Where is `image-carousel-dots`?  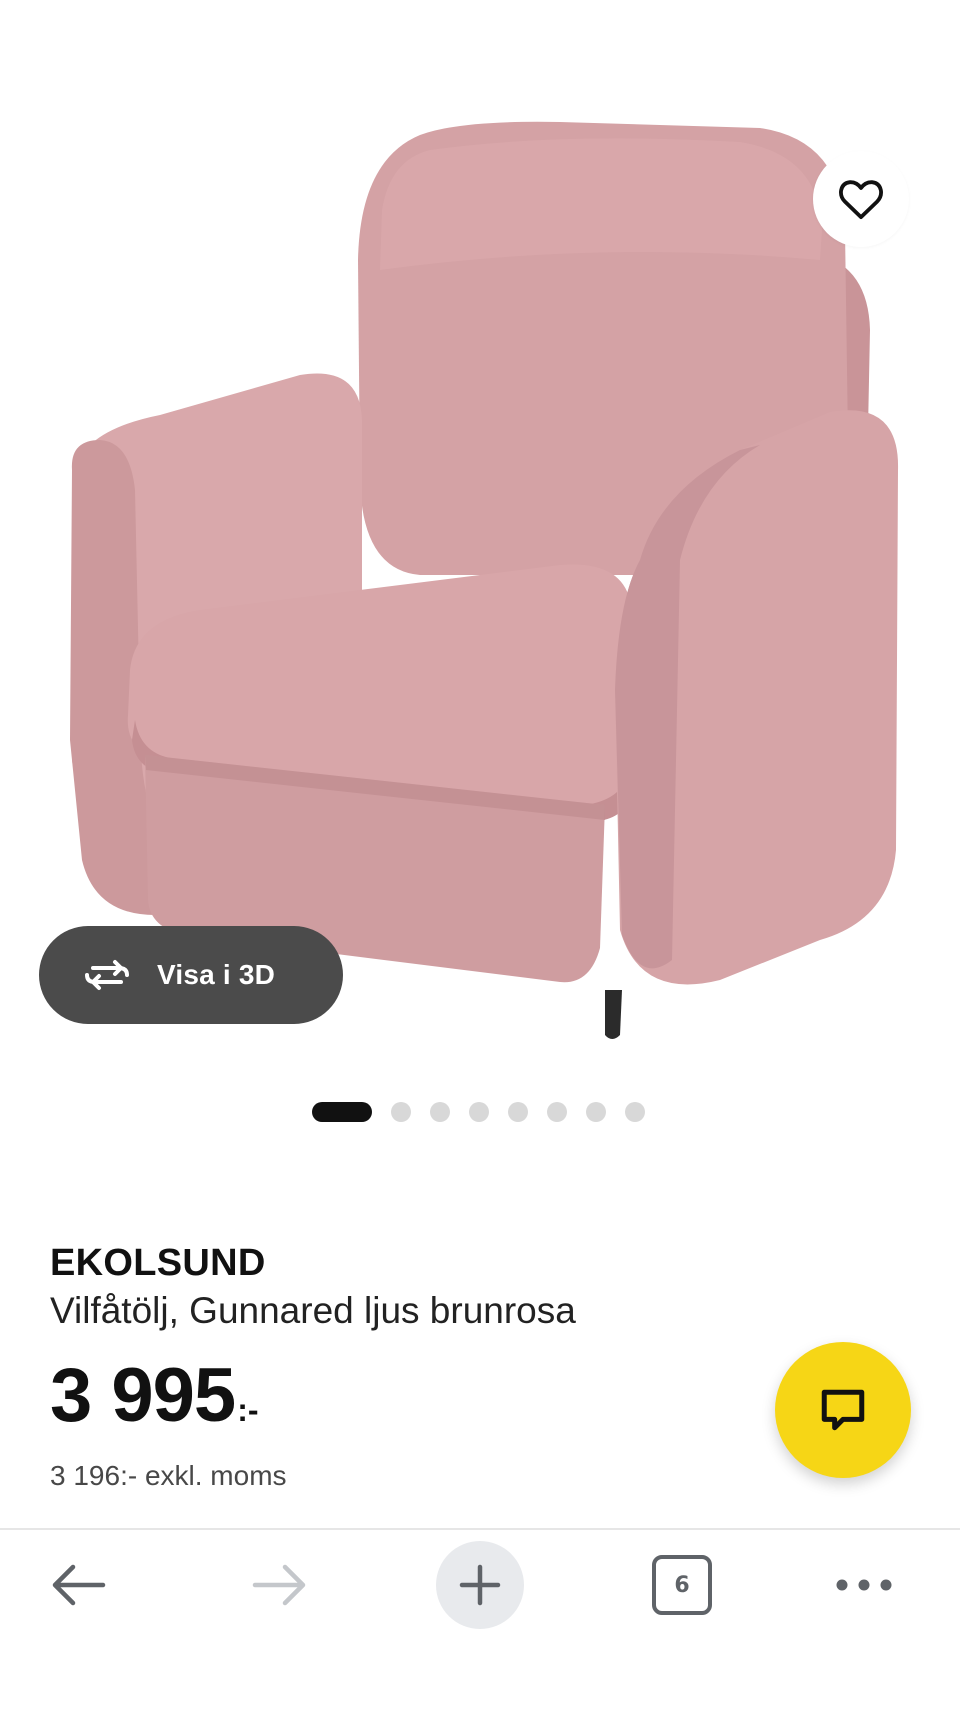 image-carousel-dots is located at coordinates (488, 1112).